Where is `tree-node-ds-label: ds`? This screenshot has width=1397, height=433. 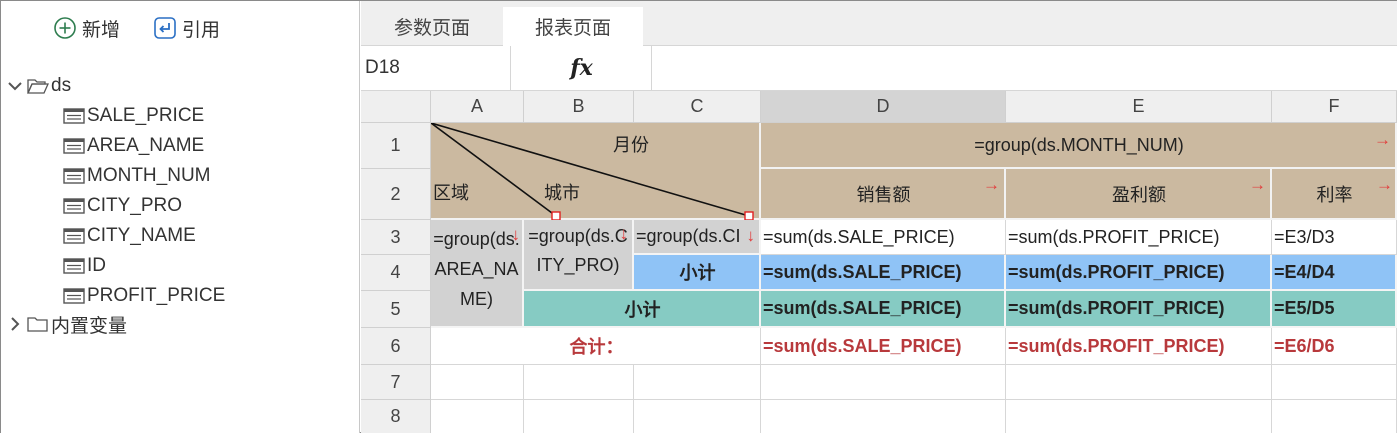
tree-node-ds-label: ds is located at coordinates (61, 85).